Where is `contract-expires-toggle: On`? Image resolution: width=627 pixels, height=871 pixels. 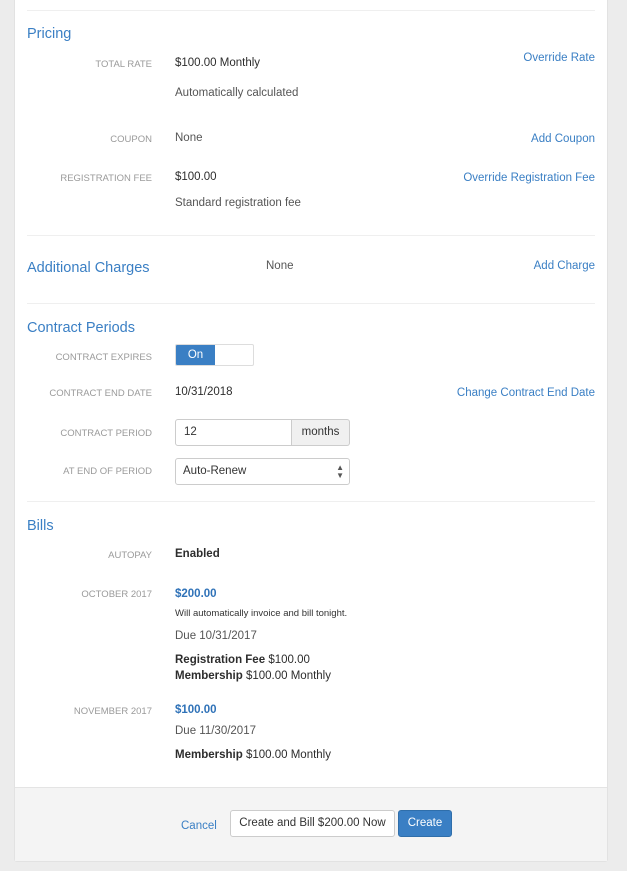 contract-expires-toggle: On is located at coordinates (214, 355).